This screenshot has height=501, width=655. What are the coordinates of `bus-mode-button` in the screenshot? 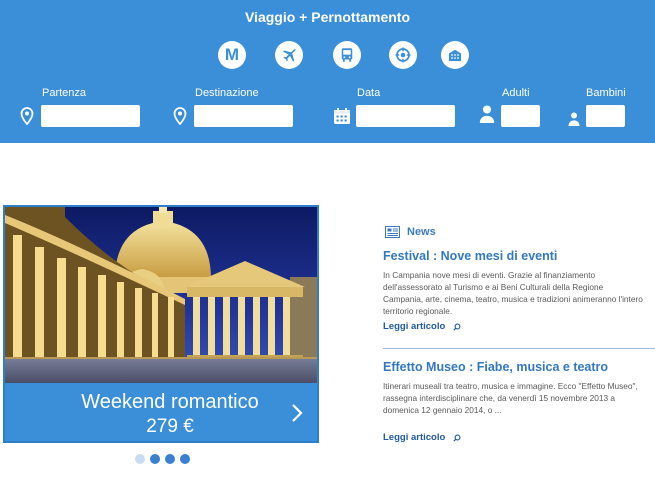 It's located at (347, 55).